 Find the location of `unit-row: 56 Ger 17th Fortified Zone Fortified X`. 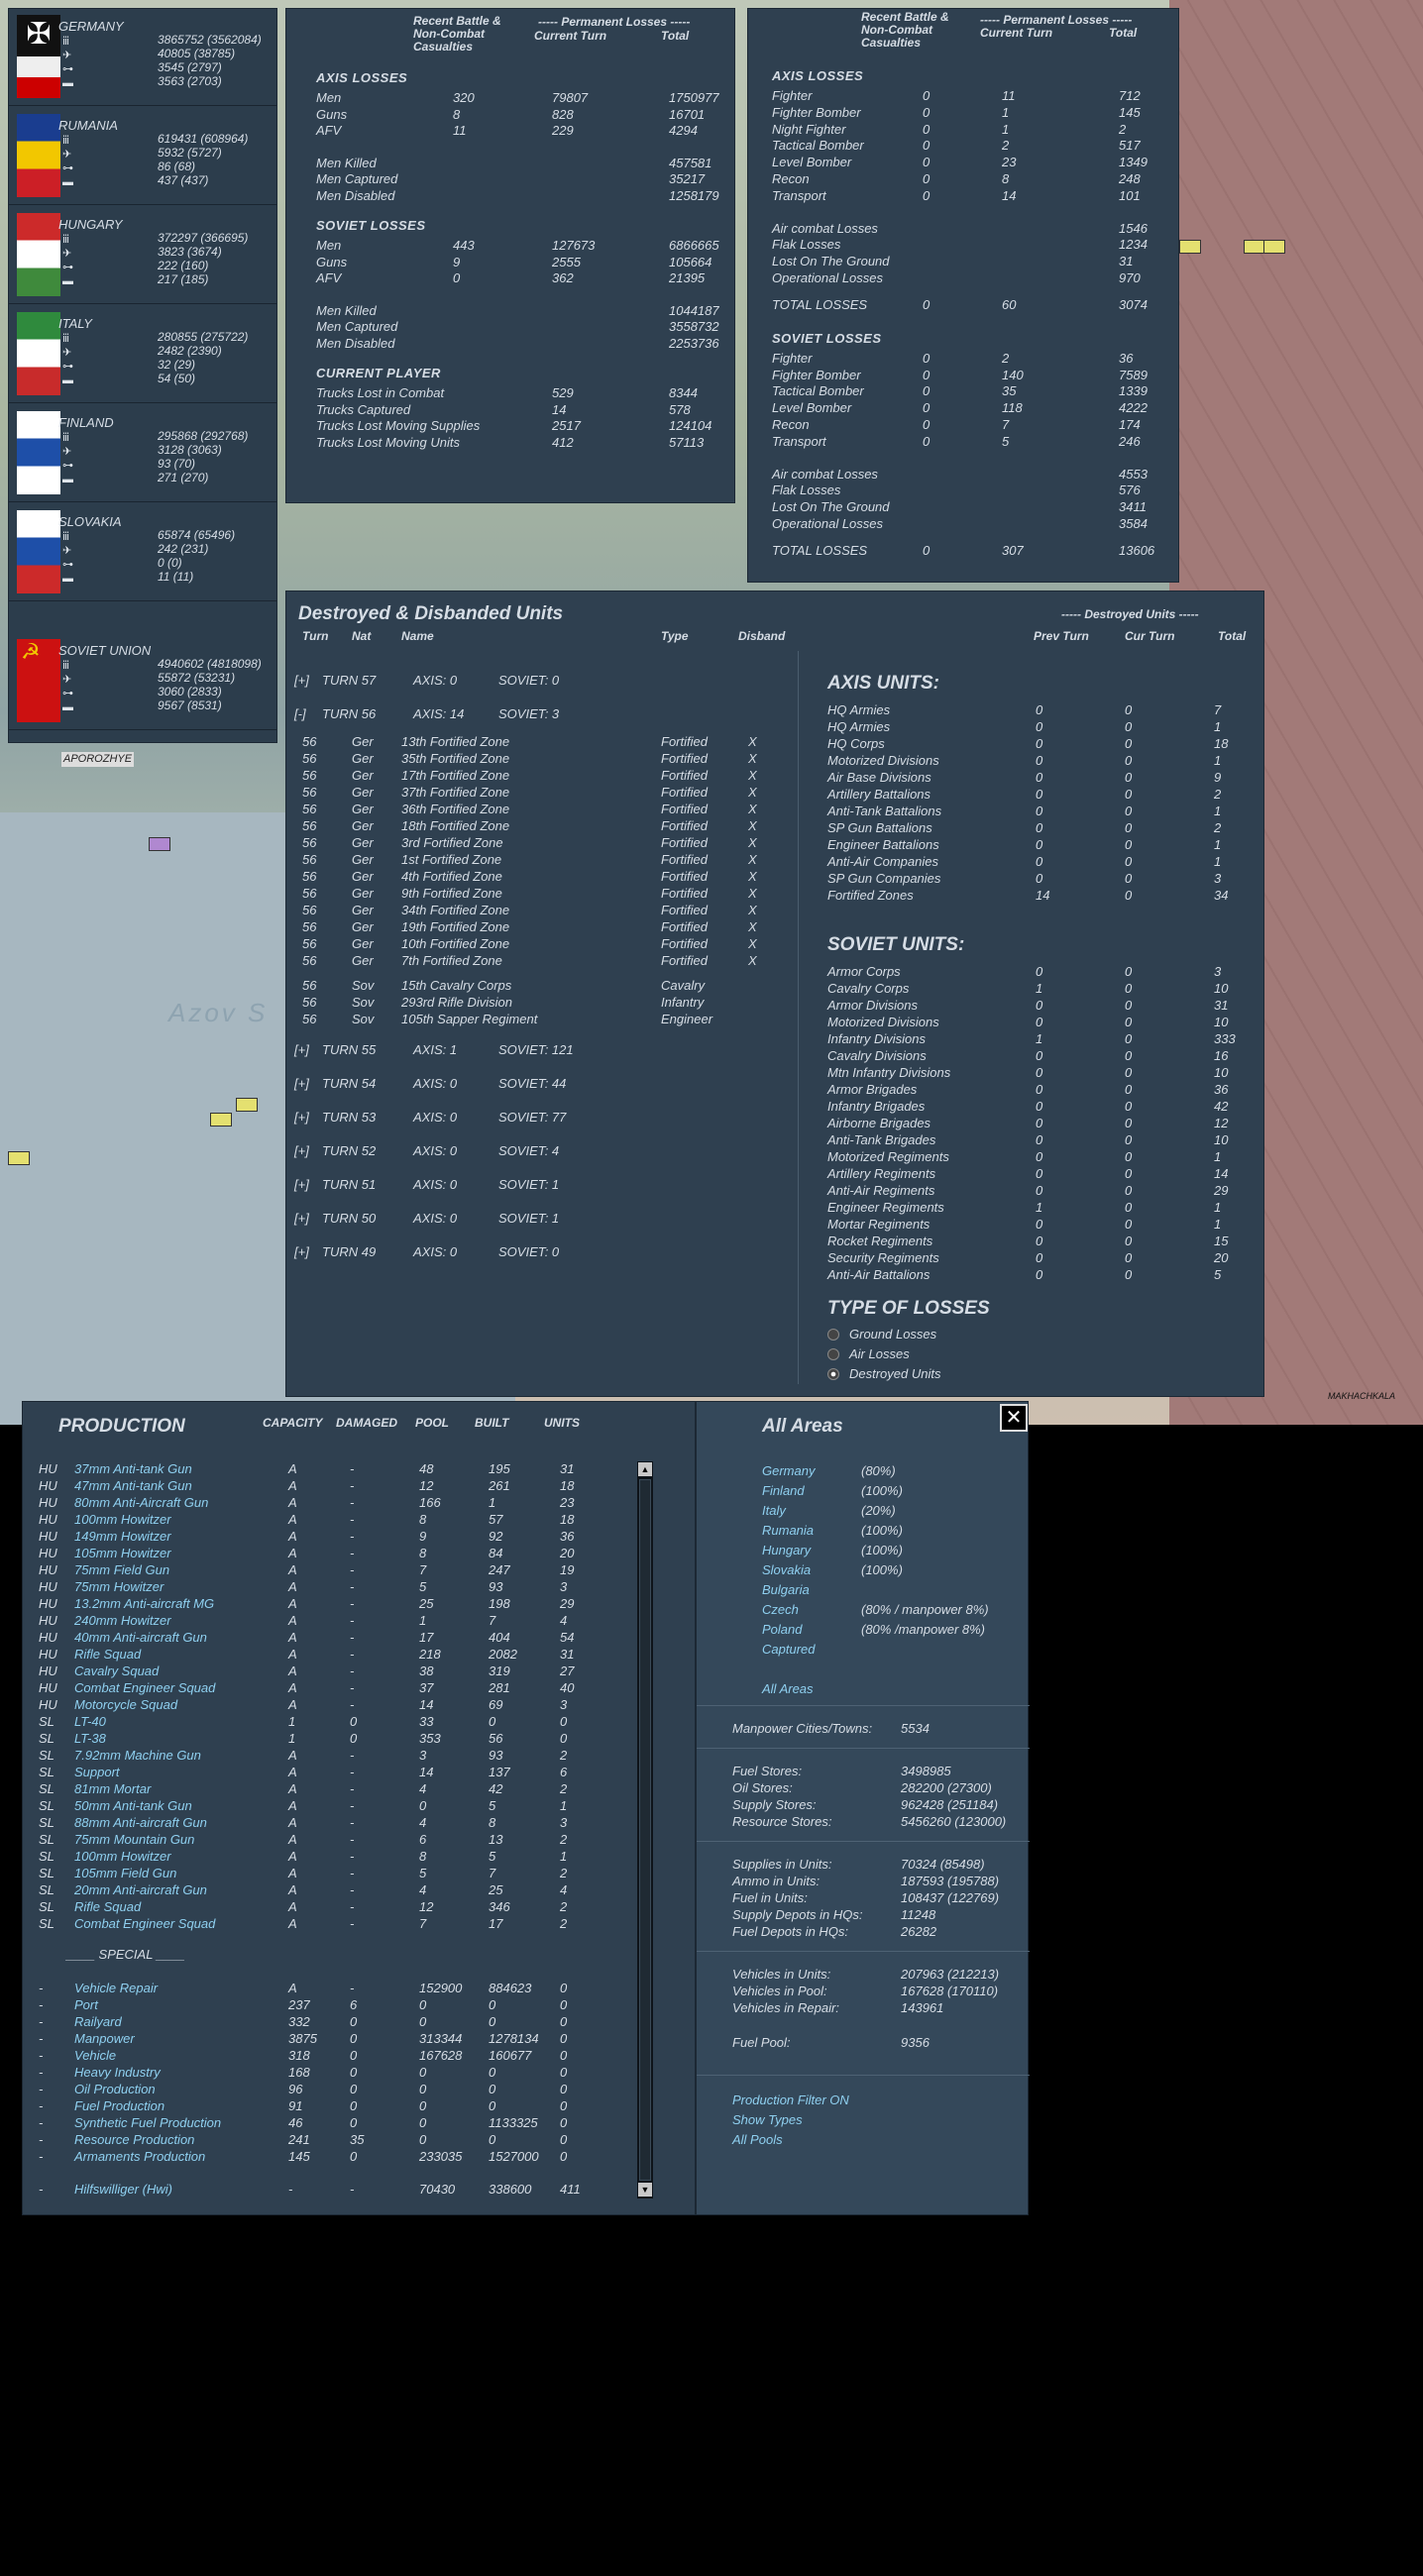

unit-row: 56 Ger 17th Fortified Zone Fortified X is located at coordinates (534, 776).